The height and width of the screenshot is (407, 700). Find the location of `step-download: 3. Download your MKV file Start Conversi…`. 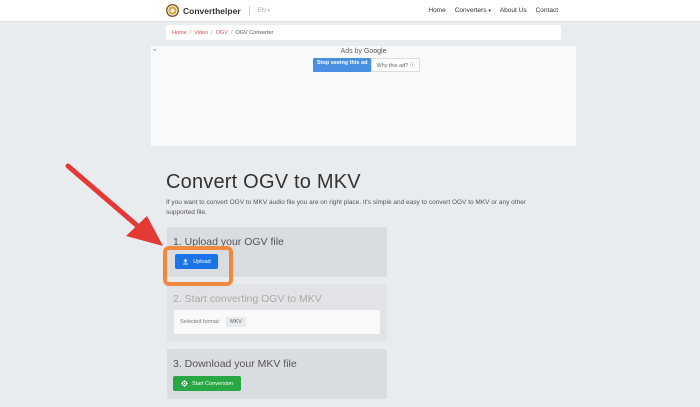

step-download: 3. Download your MKV file Start Conversi… is located at coordinates (277, 374).